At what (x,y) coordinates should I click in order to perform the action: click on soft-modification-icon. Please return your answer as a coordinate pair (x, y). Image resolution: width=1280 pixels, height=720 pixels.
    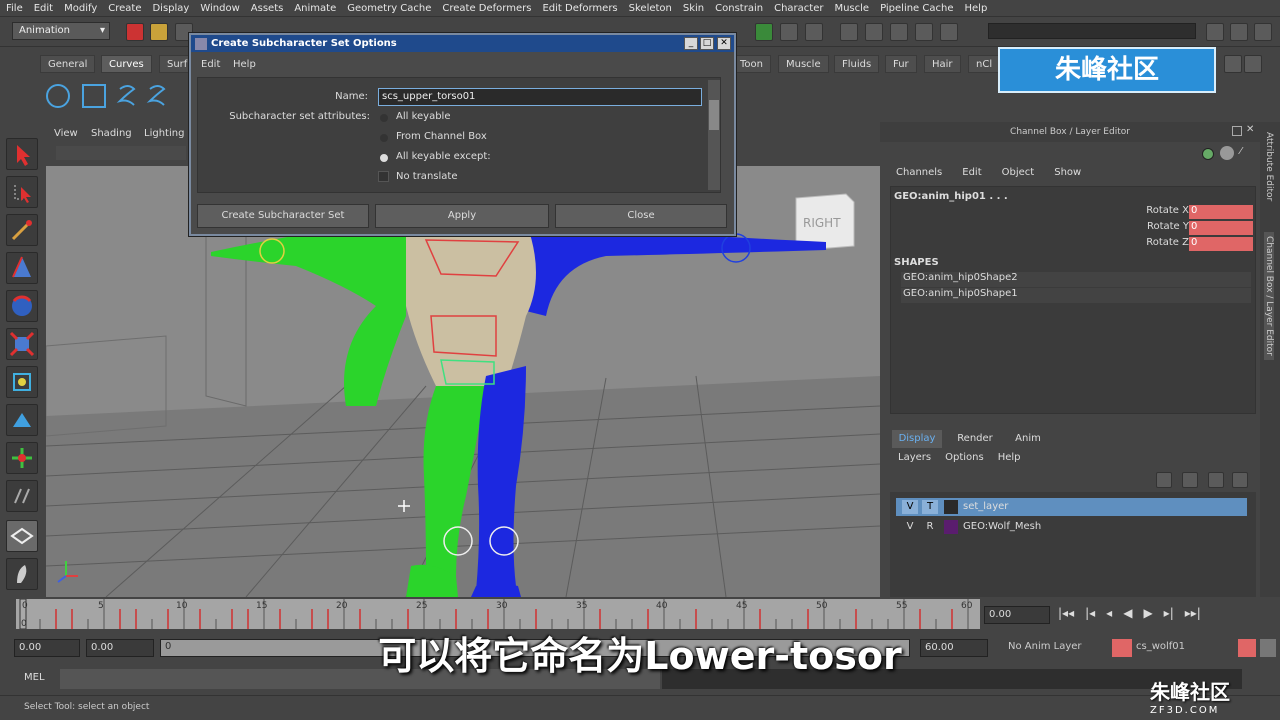
    Looking at the image, I should click on (22, 420).